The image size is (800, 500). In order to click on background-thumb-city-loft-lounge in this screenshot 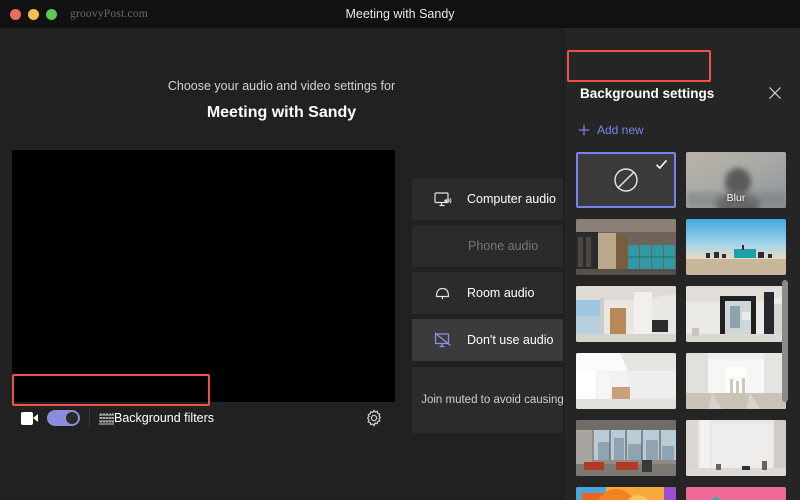, I will do `click(626, 448)`.